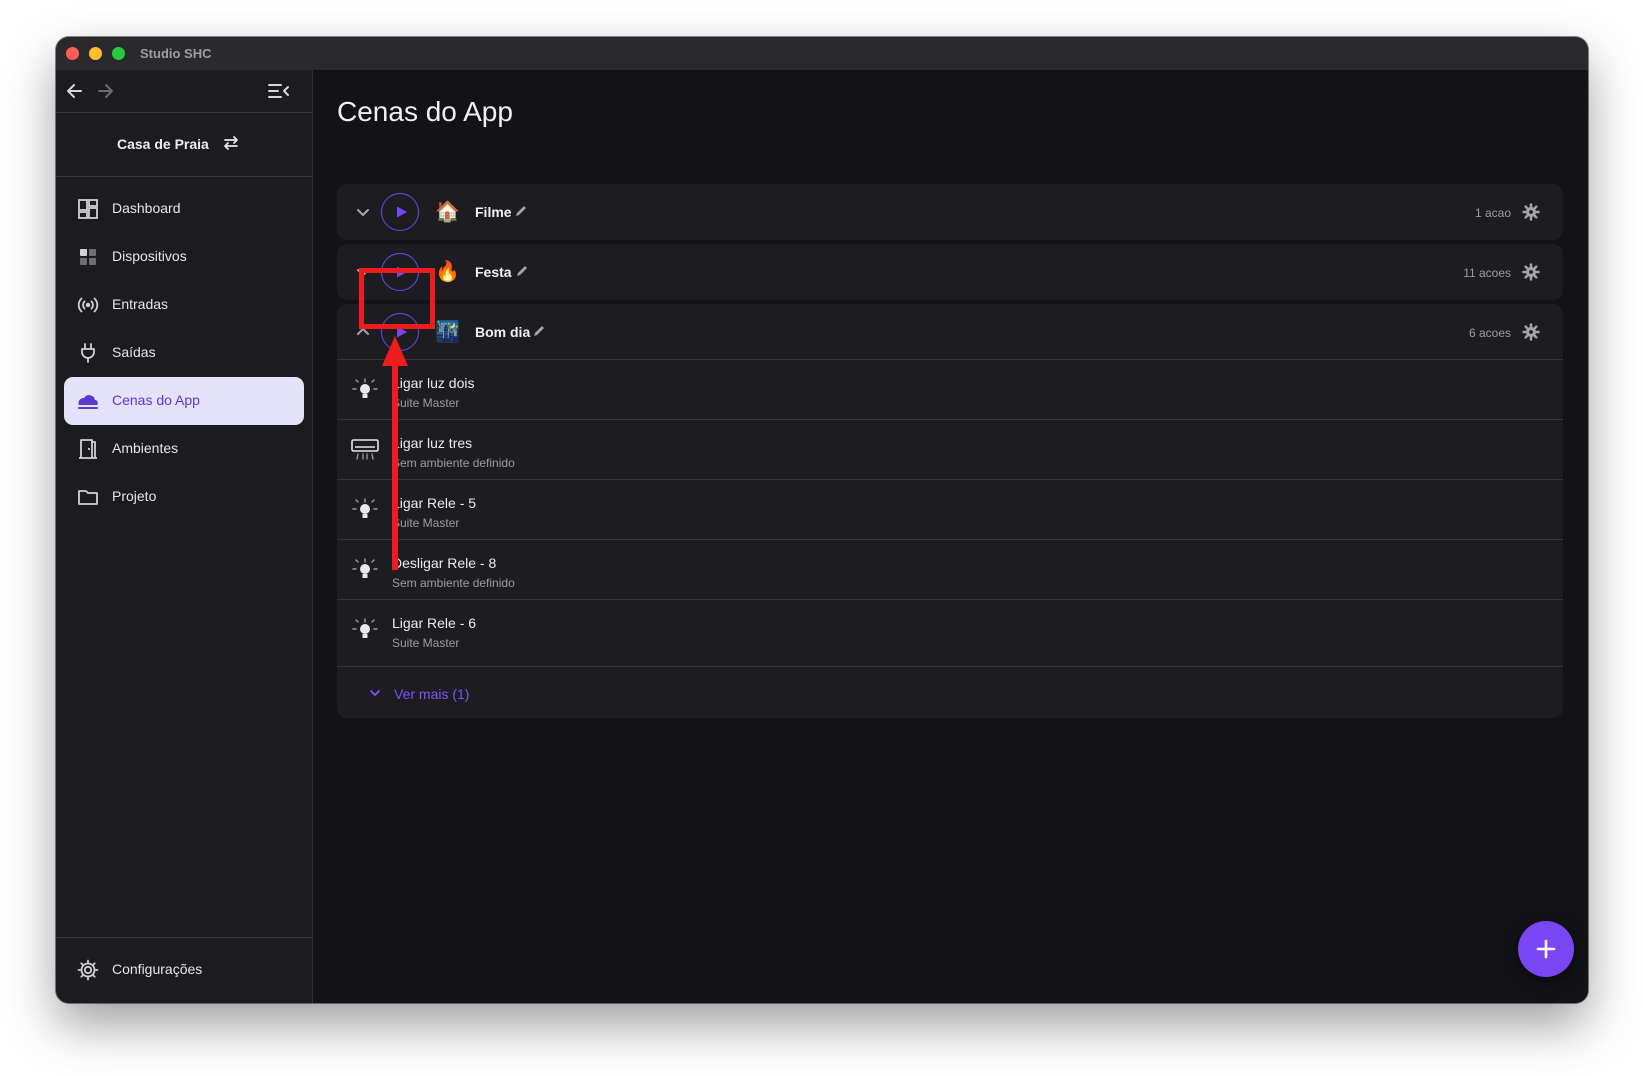 This screenshot has height=1076, width=1643. Describe the element at coordinates (950, 332) in the screenshot. I see `scene-header: 🌃 Bom dia 6 acoes` at that location.